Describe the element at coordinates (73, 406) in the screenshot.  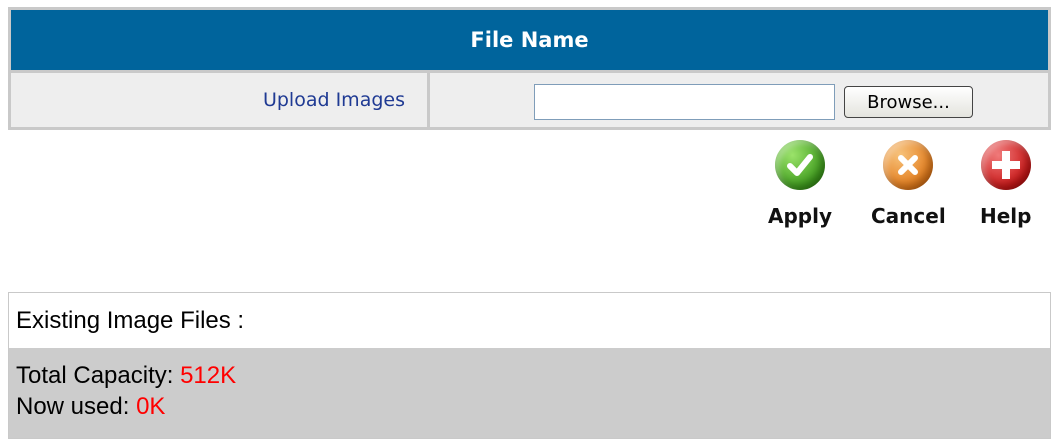
I see `now-used-label: Now used:` at that location.